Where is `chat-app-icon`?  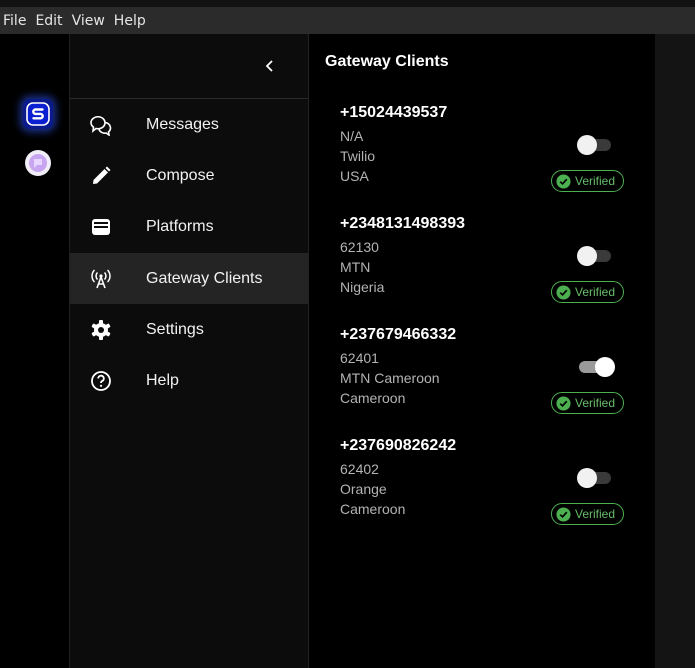
chat-app-icon is located at coordinates (38, 163).